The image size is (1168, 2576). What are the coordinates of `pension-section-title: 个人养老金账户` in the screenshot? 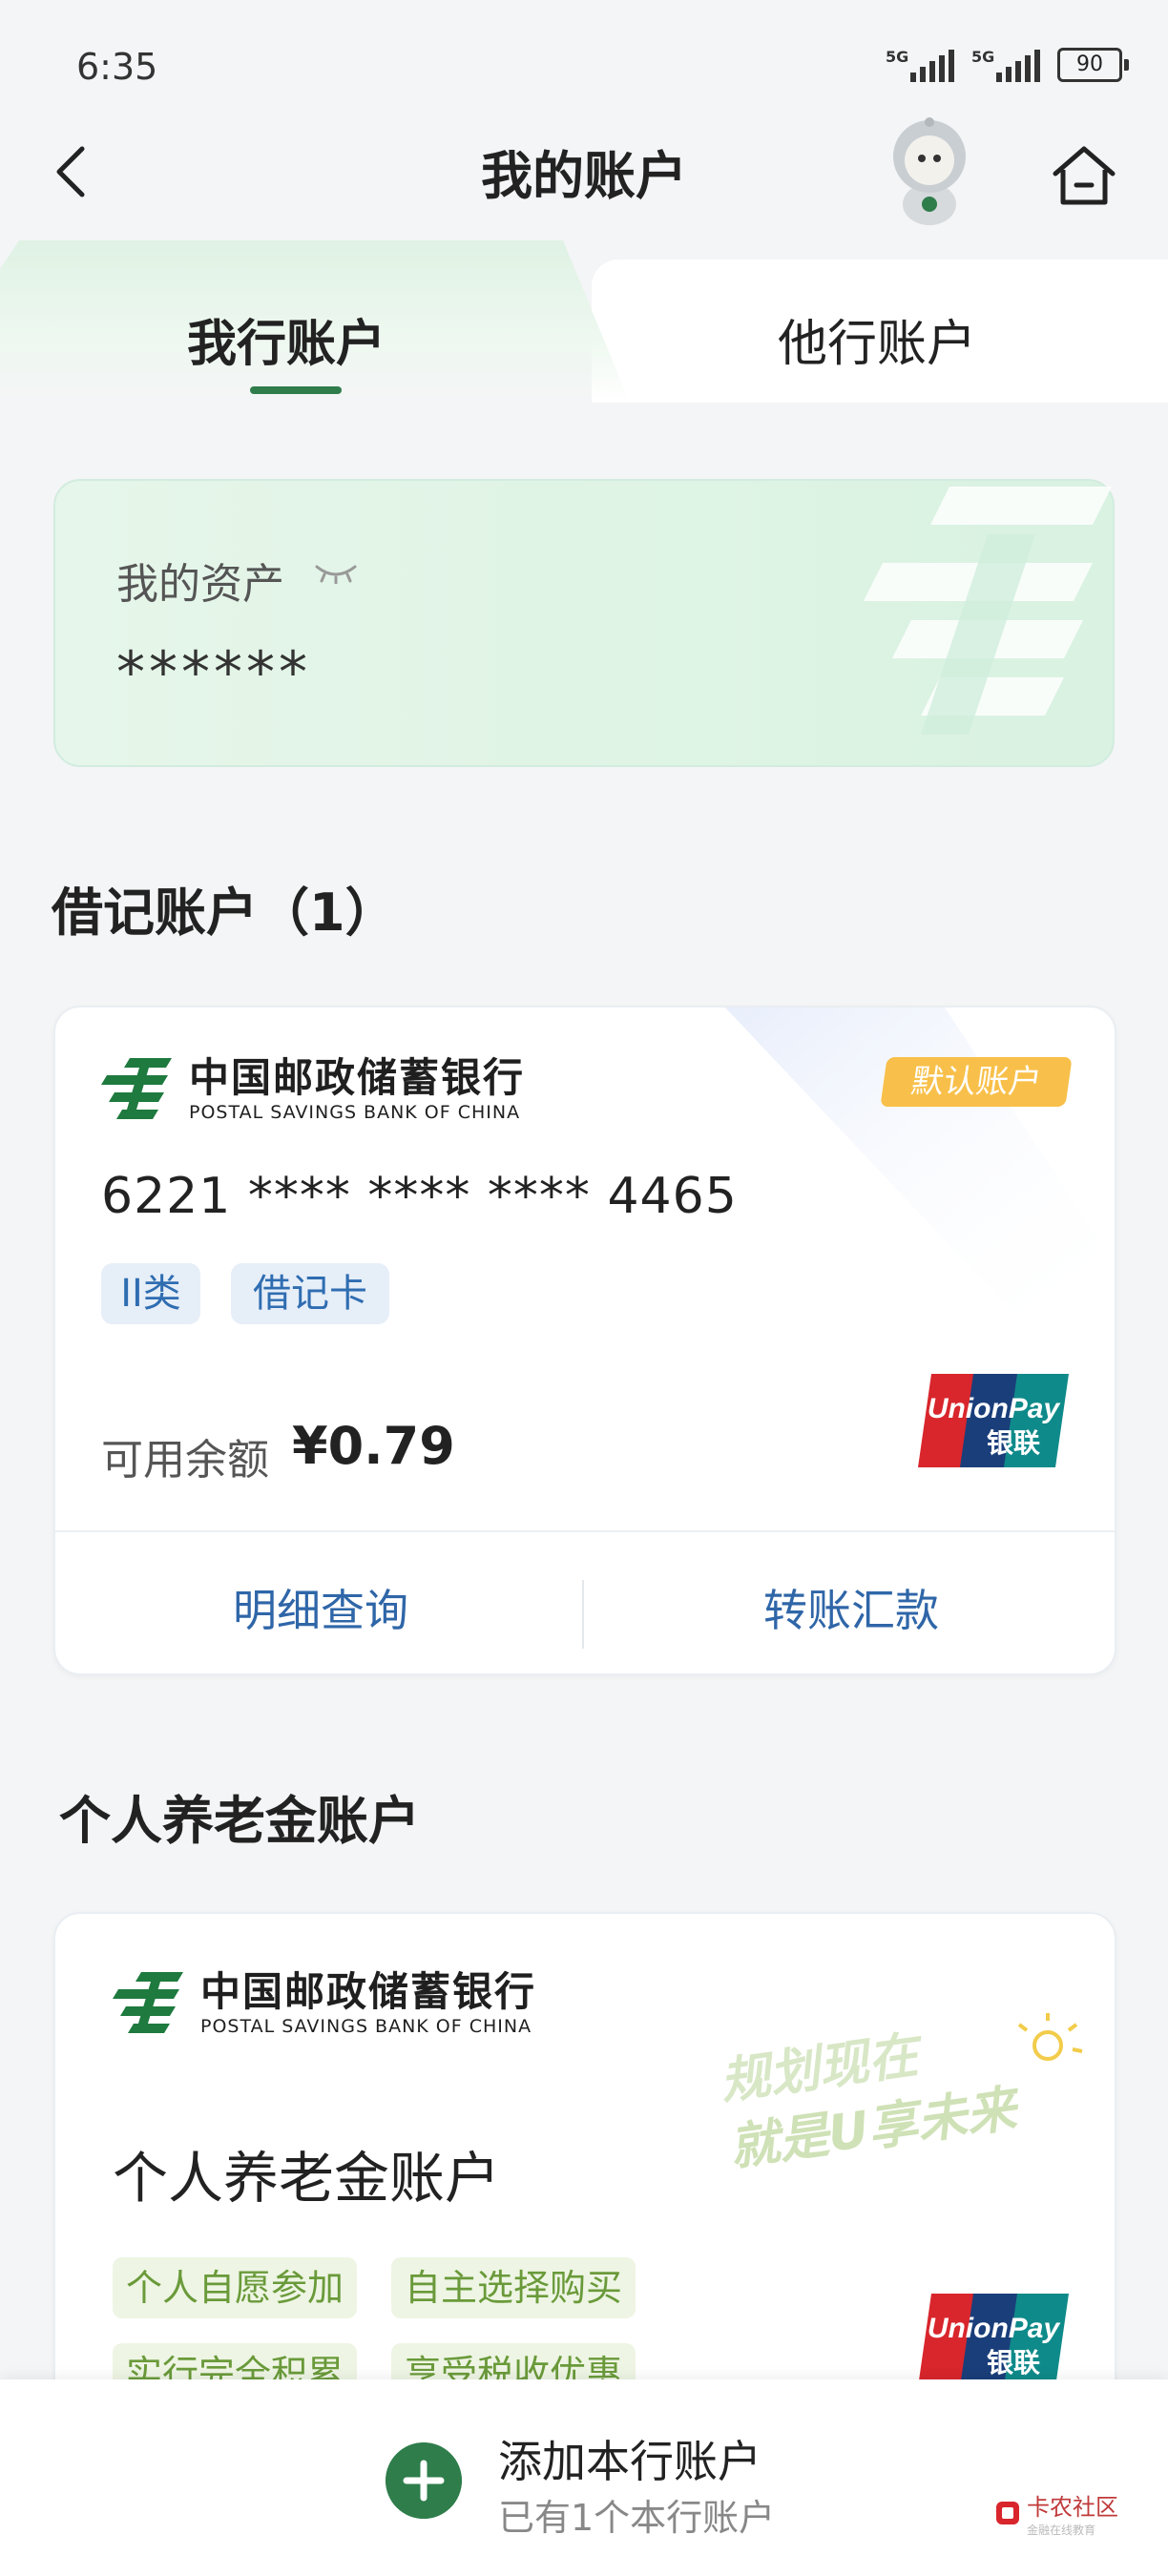 It's located at (239, 1821).